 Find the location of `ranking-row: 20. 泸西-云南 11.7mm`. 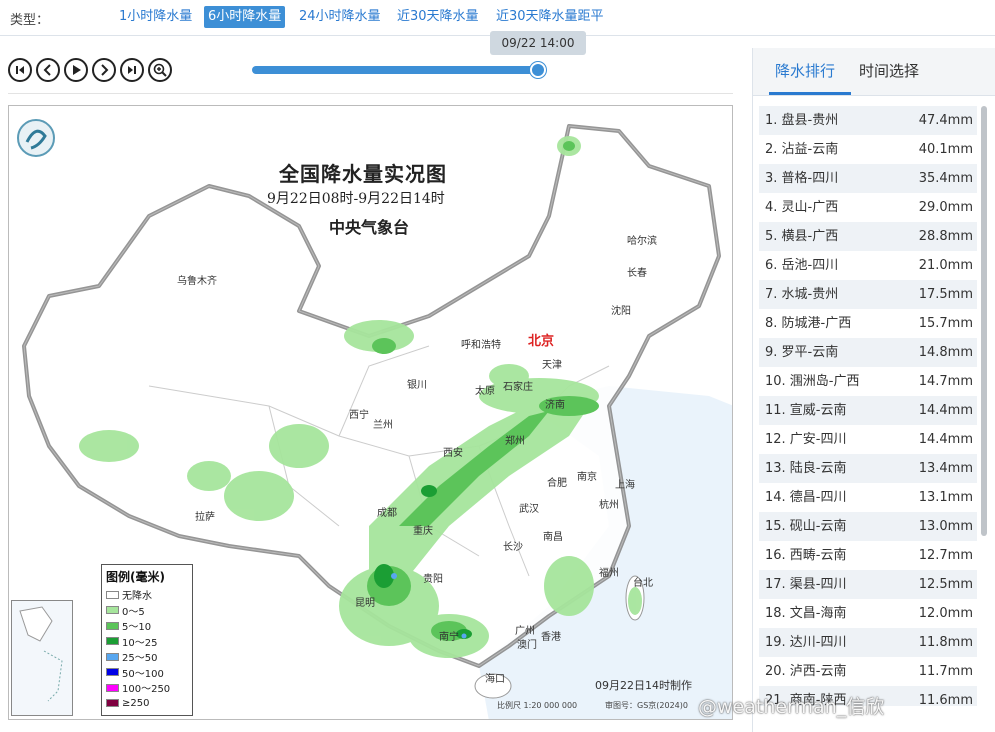

ranking-row: 20. 泸西-云南 11.7mm is located at coordinates (868, 671).